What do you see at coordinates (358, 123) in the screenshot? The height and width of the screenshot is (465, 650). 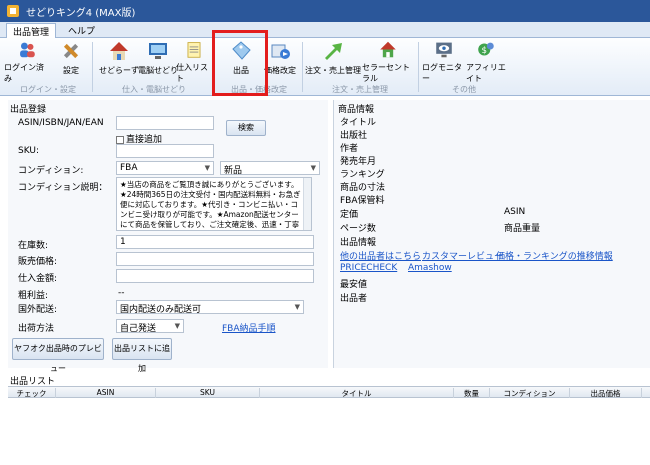 I see `info-title: タイトル` at bounding box center [358, 123].